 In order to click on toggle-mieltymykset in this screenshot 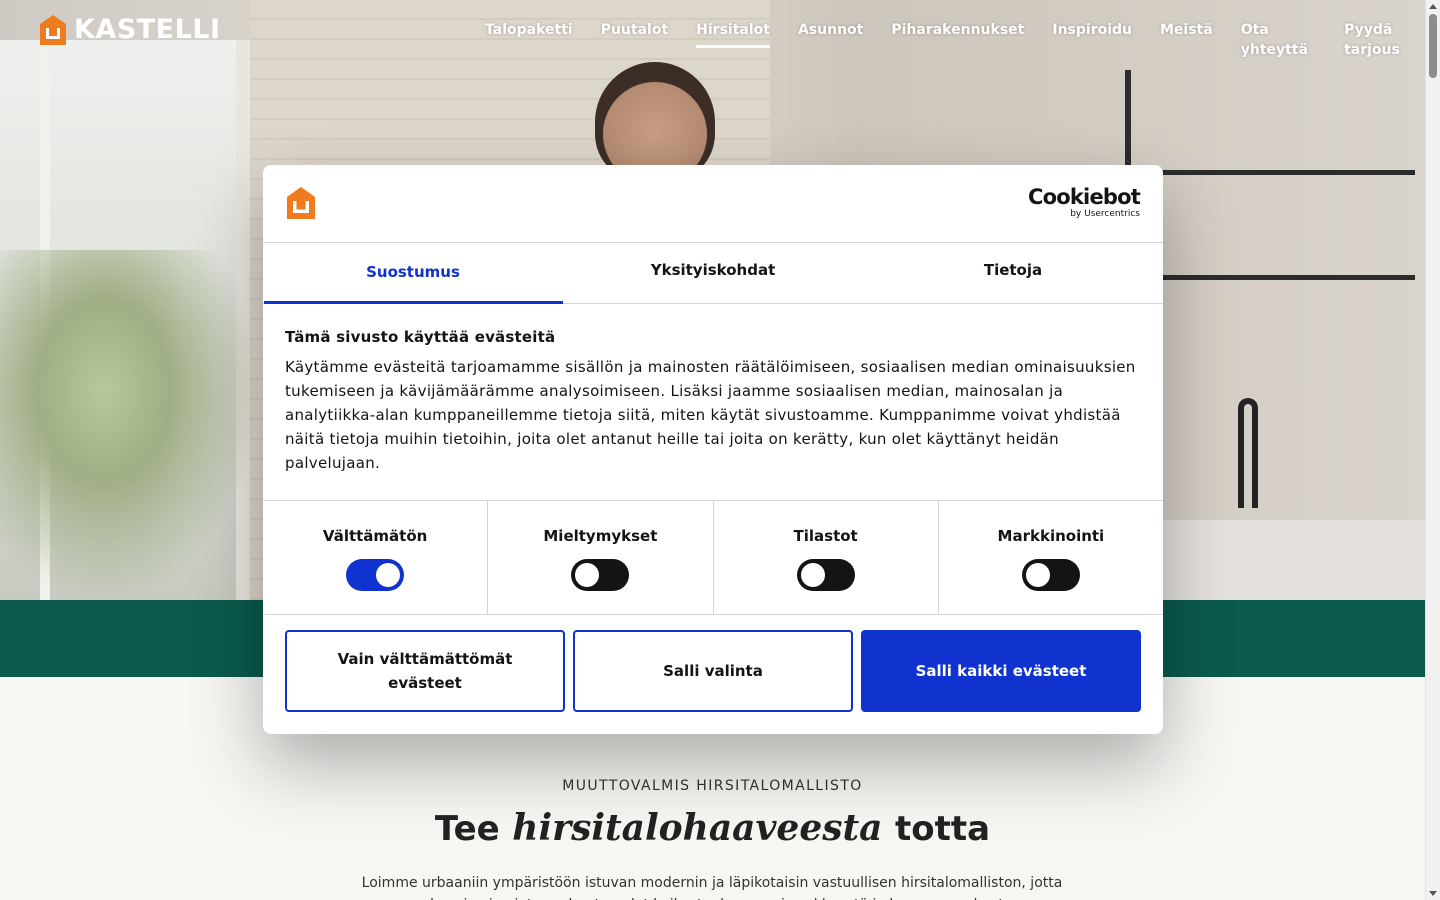, I will do `click(600, 575)`.